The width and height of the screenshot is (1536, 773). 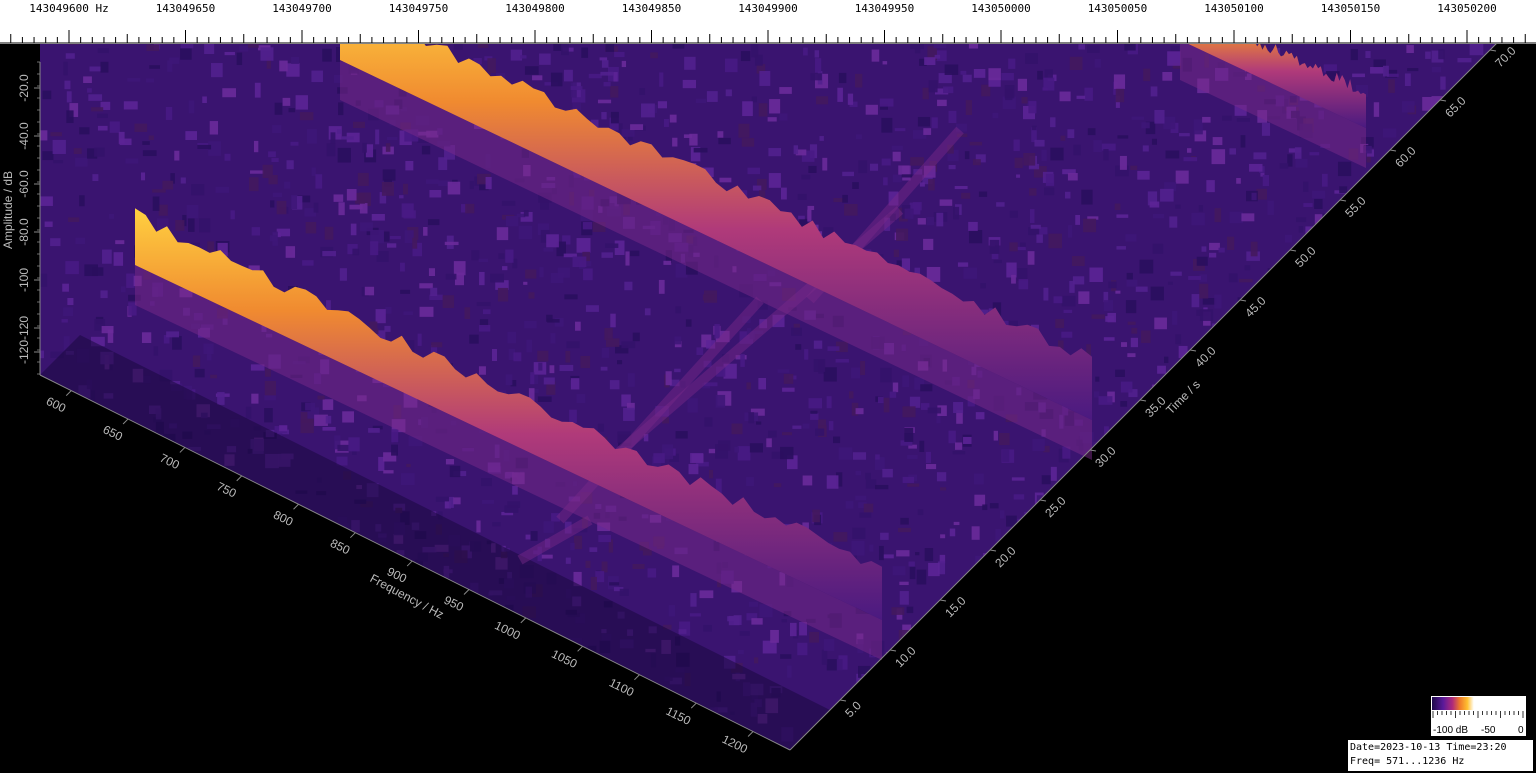 I want to click on colorbar-label-min: -100 dB, so click(x=1450, y=730).